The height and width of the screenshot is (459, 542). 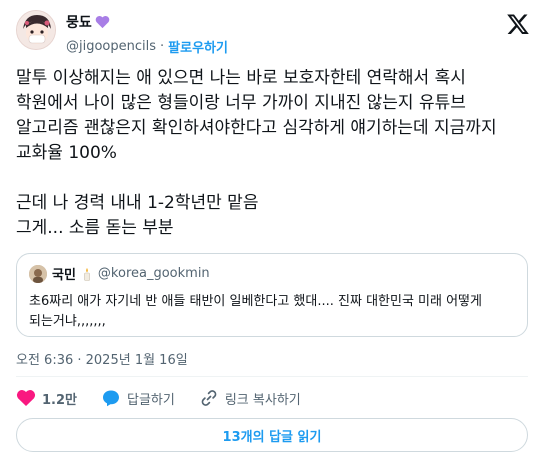 What do you see at coordinates (64, 275) in the screenshot?
I see `quoted-author-name: 국민` at bounding box center [64, 275].